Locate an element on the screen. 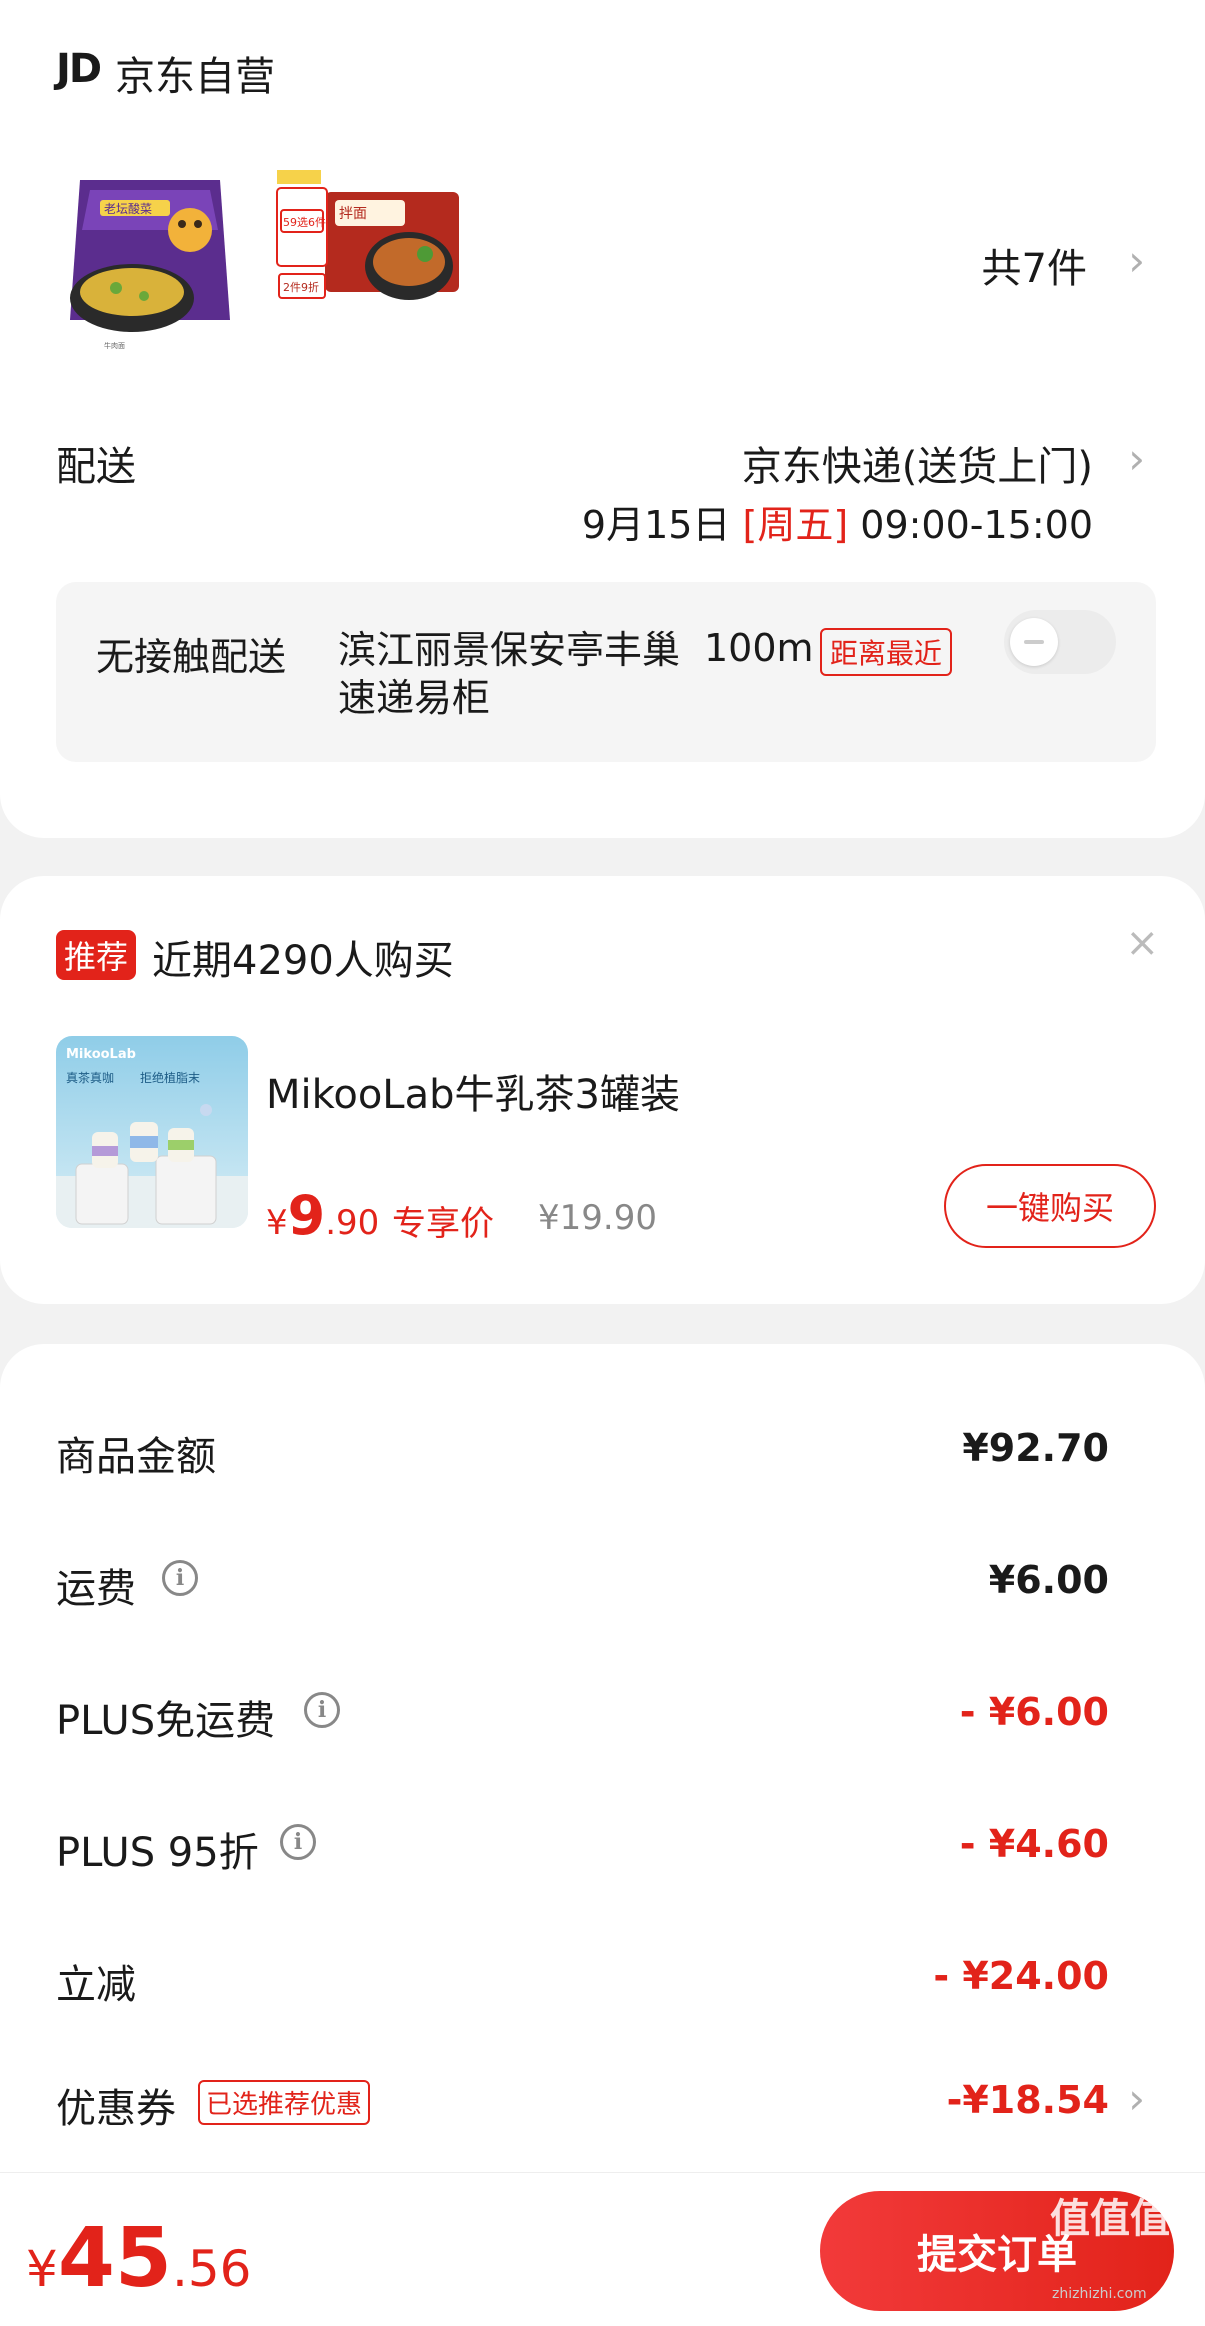 Image resolution: width=1205 pixels, height=2326 pixels. exclusive-price-label: 专享价 is located at coordinates (443, 1224).